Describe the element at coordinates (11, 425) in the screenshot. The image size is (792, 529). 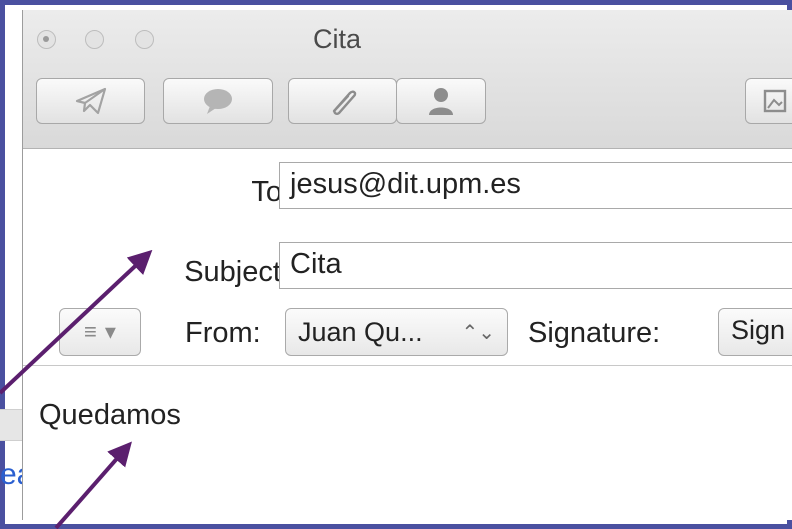
I see `background-window-tab` at that location.